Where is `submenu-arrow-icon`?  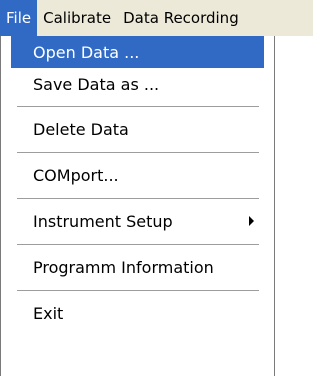
submenu-arrow-icon is located at coordinates (251, 221).